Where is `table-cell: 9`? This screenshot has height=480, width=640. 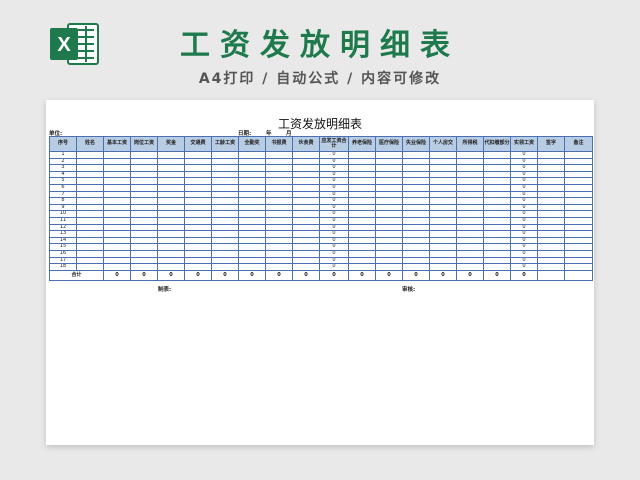 table-cell: 9 is located at coordinates (63, 207).